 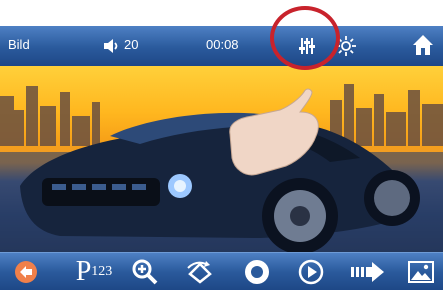 I want to click on back-button, so click(x=26, y=271).